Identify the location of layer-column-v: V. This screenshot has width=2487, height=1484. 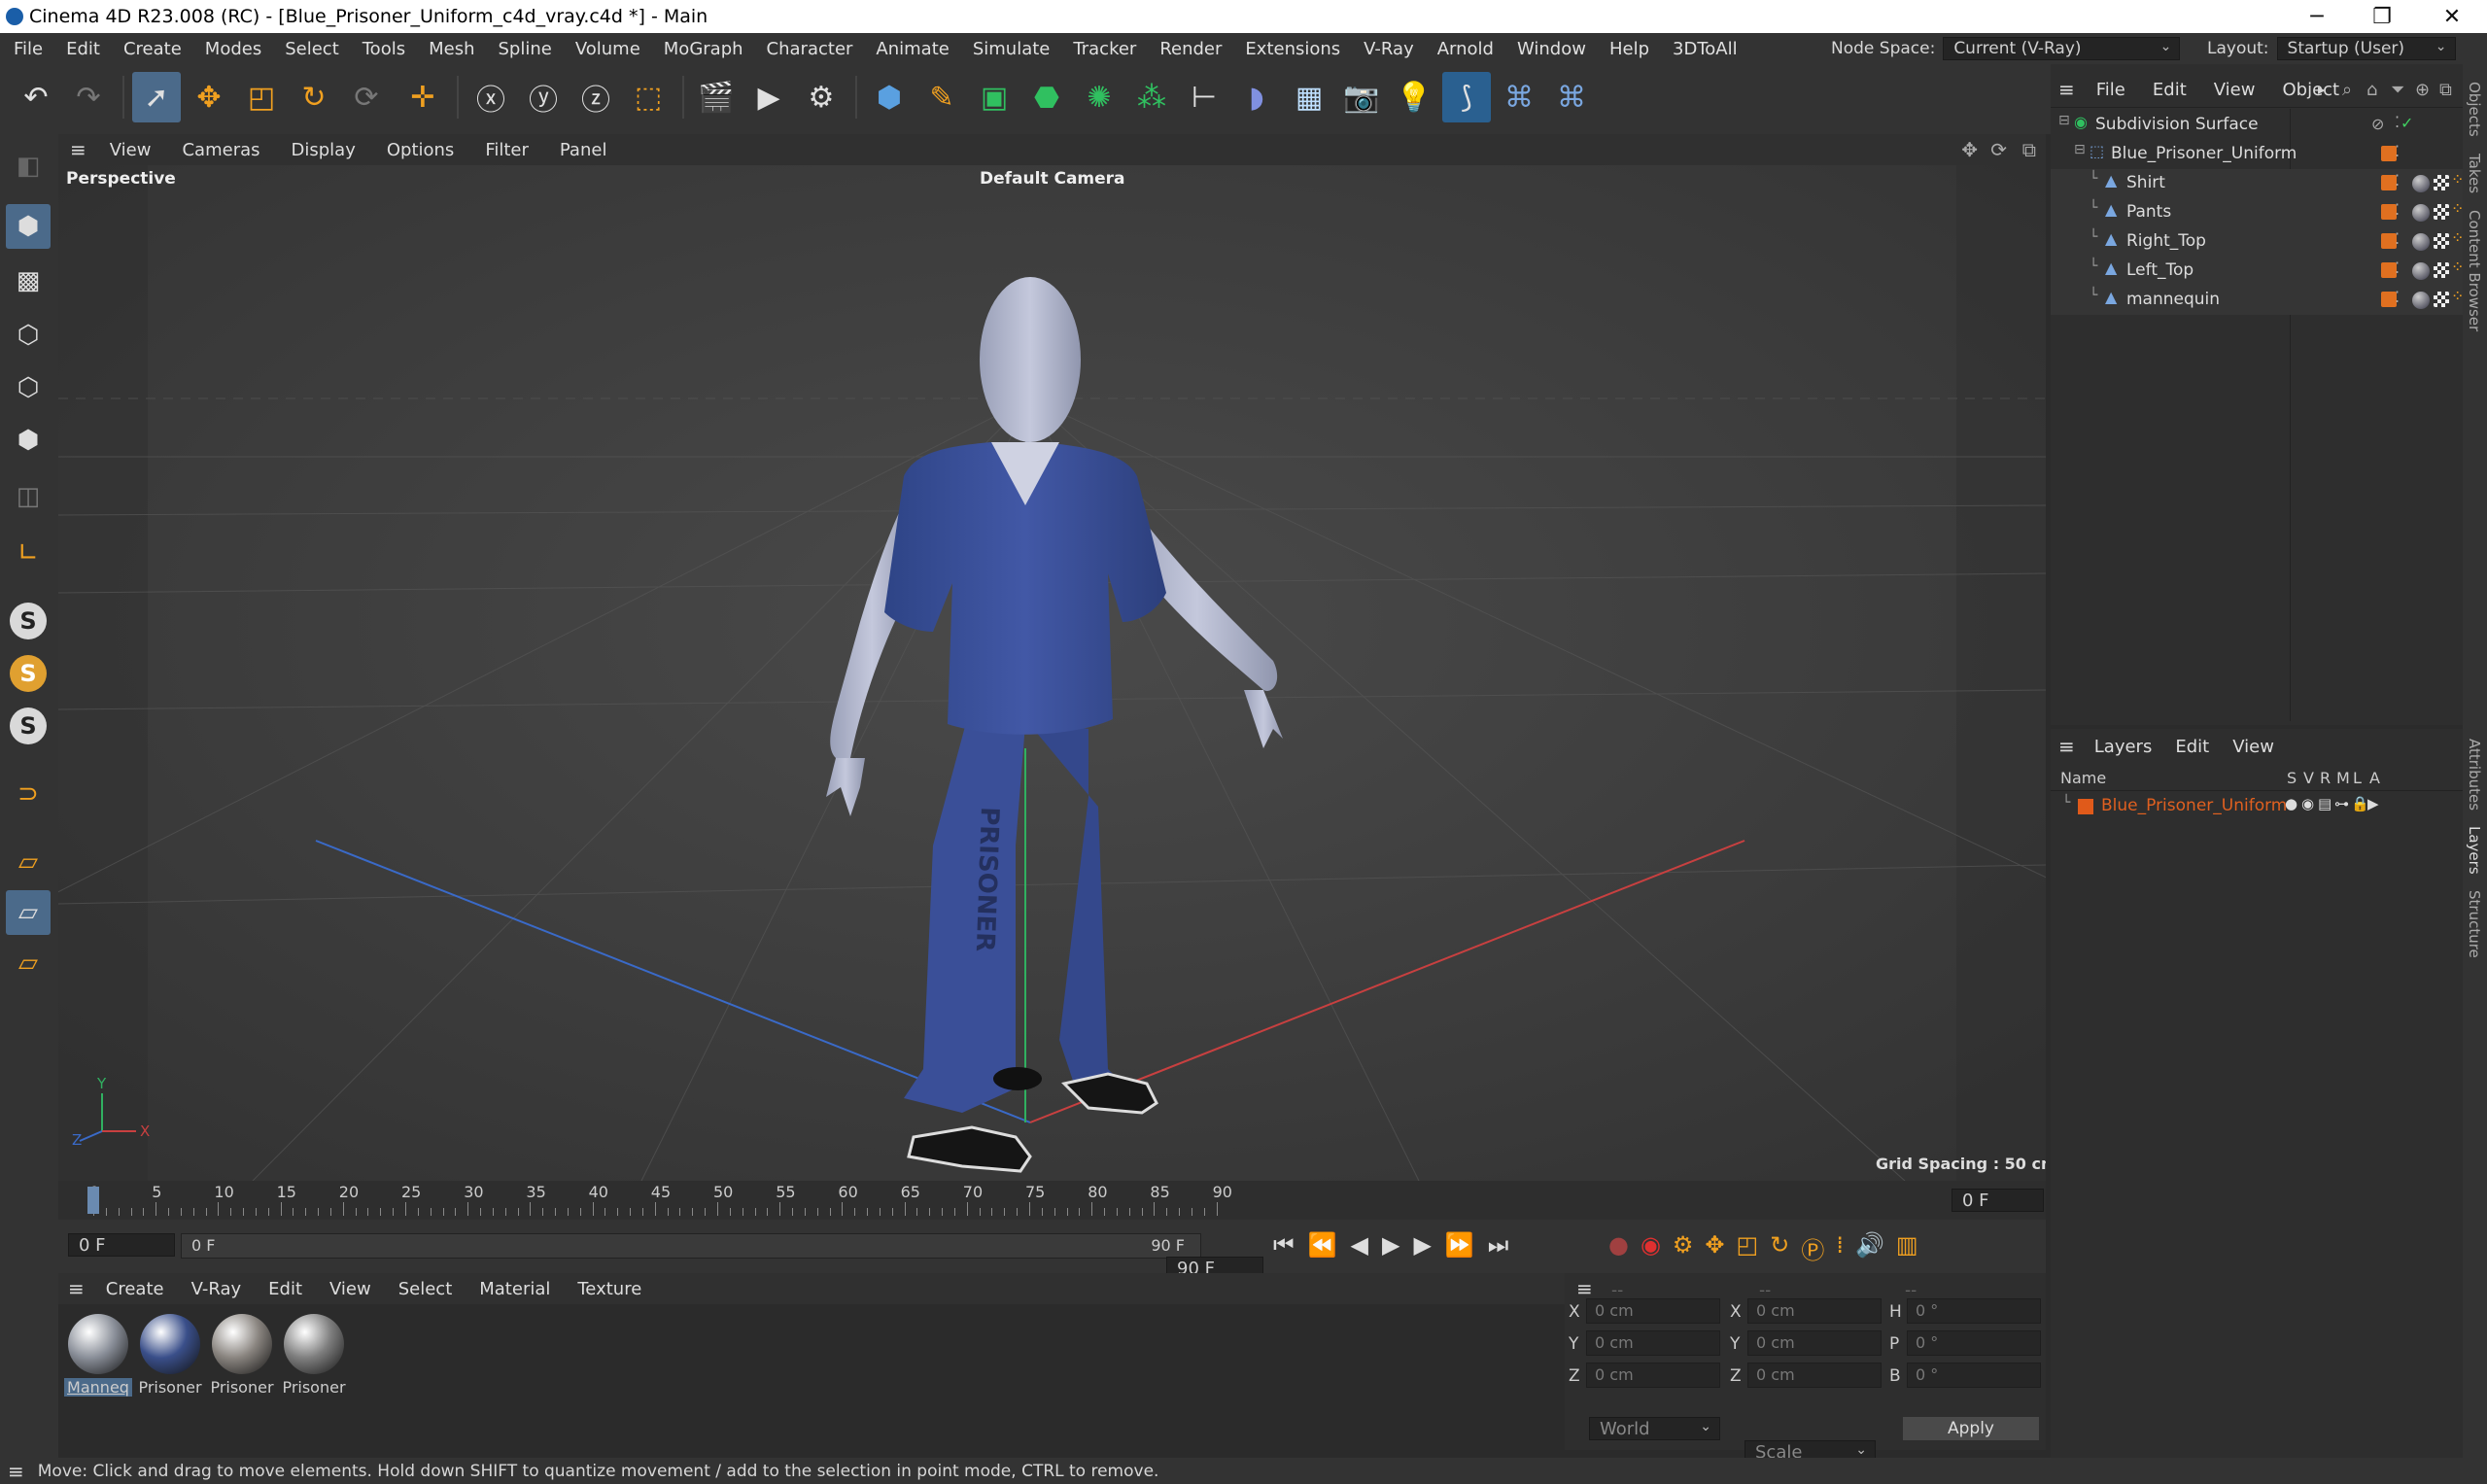
(2308, 778).